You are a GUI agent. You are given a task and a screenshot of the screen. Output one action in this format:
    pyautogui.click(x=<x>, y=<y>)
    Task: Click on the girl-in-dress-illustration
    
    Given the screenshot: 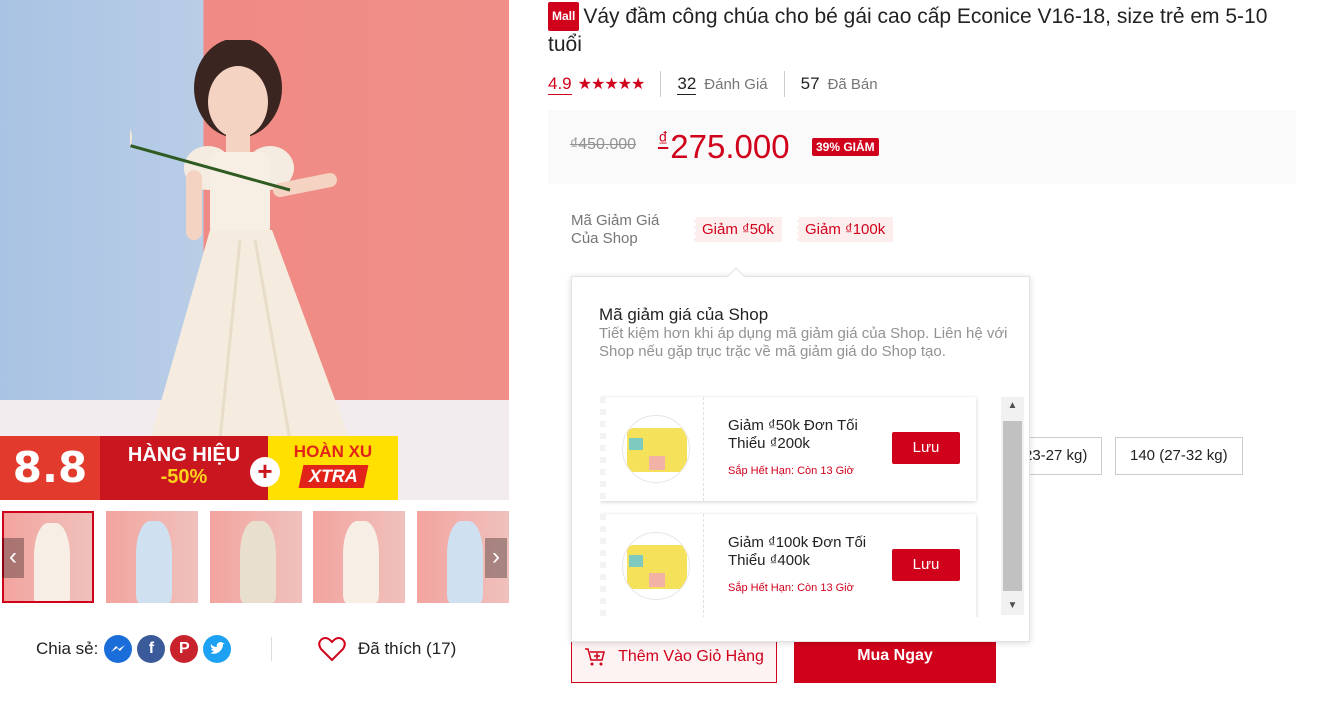 What is the action you would take?
    pyautogui.click(x=240, y=247)
    